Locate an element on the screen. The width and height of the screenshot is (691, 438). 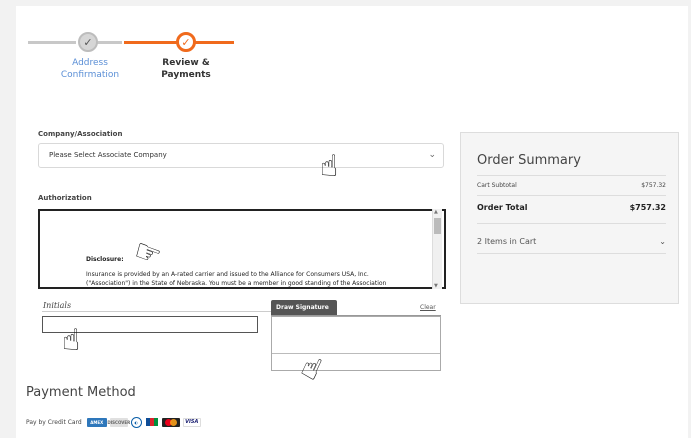
authorization-scrollbar: ▲ ▼ is located at coordinates (437, 249).